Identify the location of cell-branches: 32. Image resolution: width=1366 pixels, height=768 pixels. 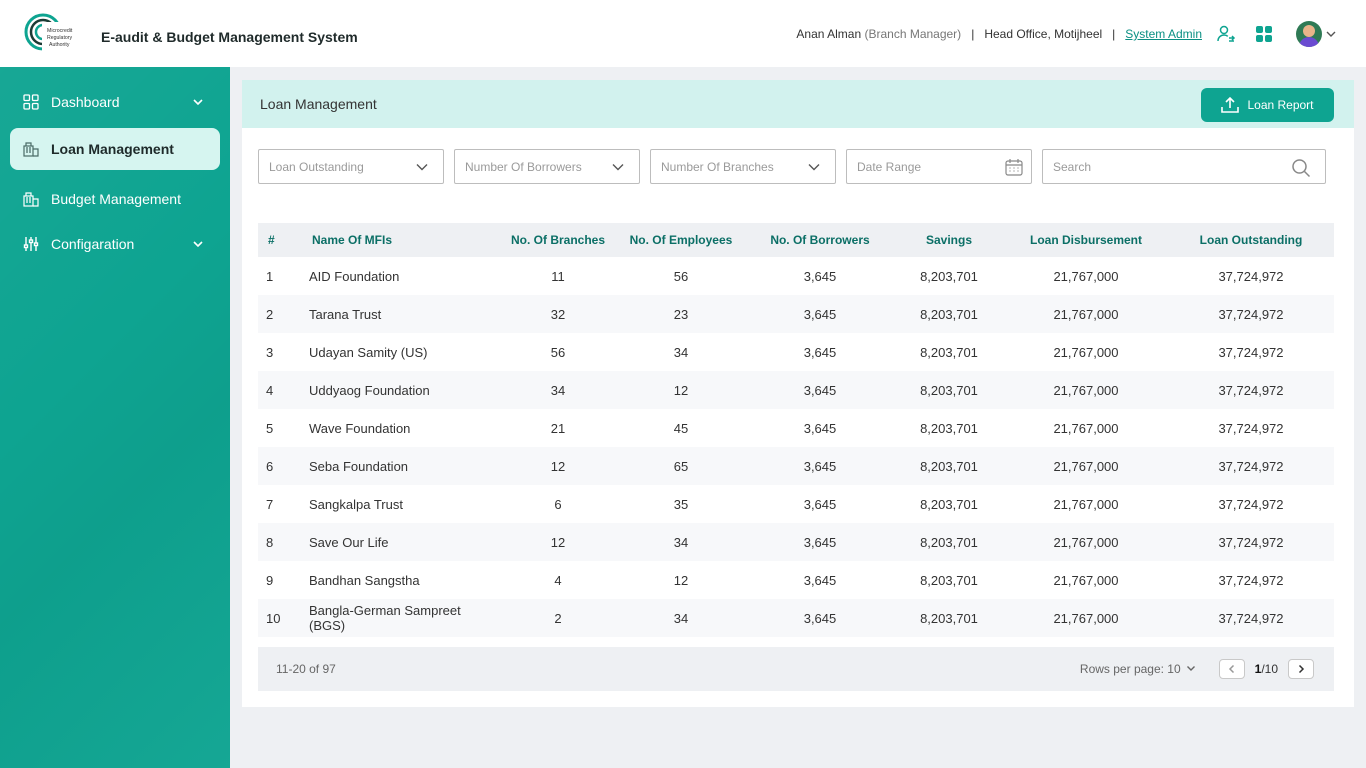
(558, 314).